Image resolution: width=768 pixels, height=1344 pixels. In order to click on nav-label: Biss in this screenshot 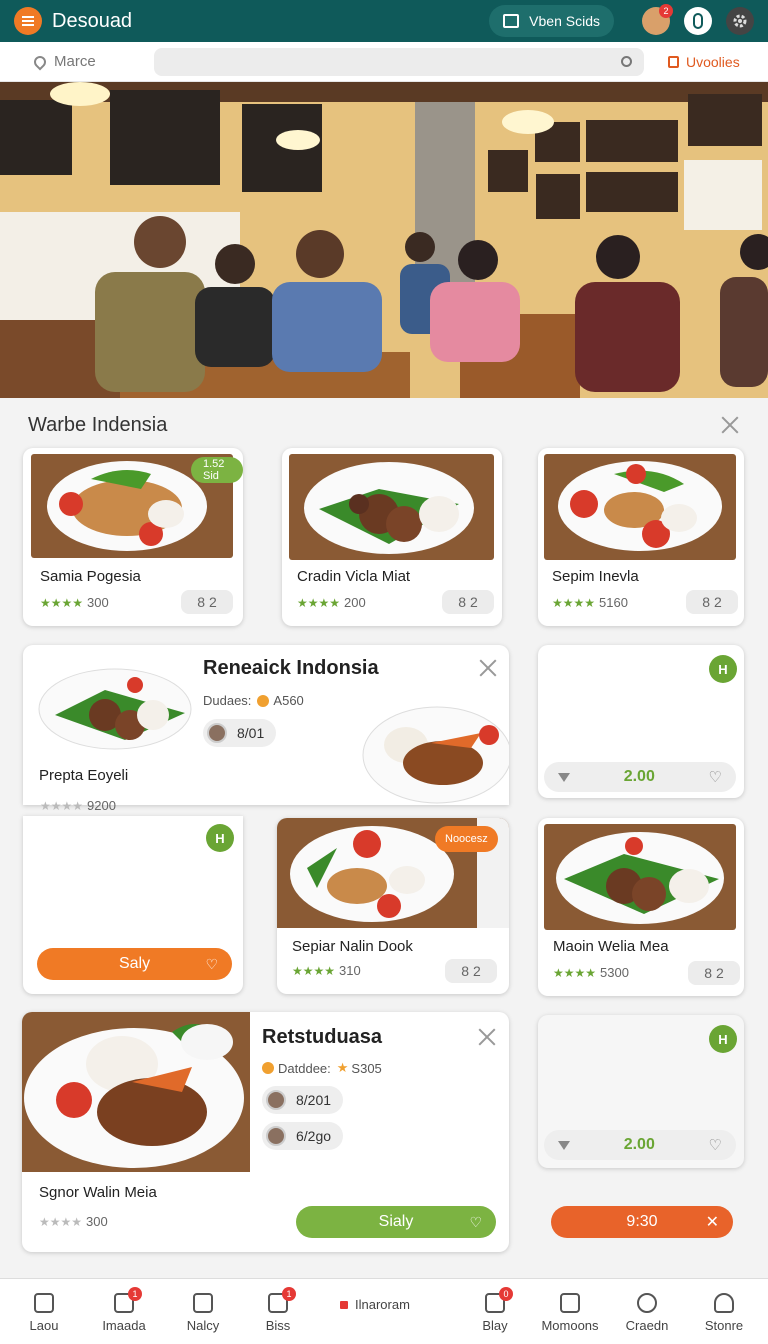, I will do `click(278, 1325)`.